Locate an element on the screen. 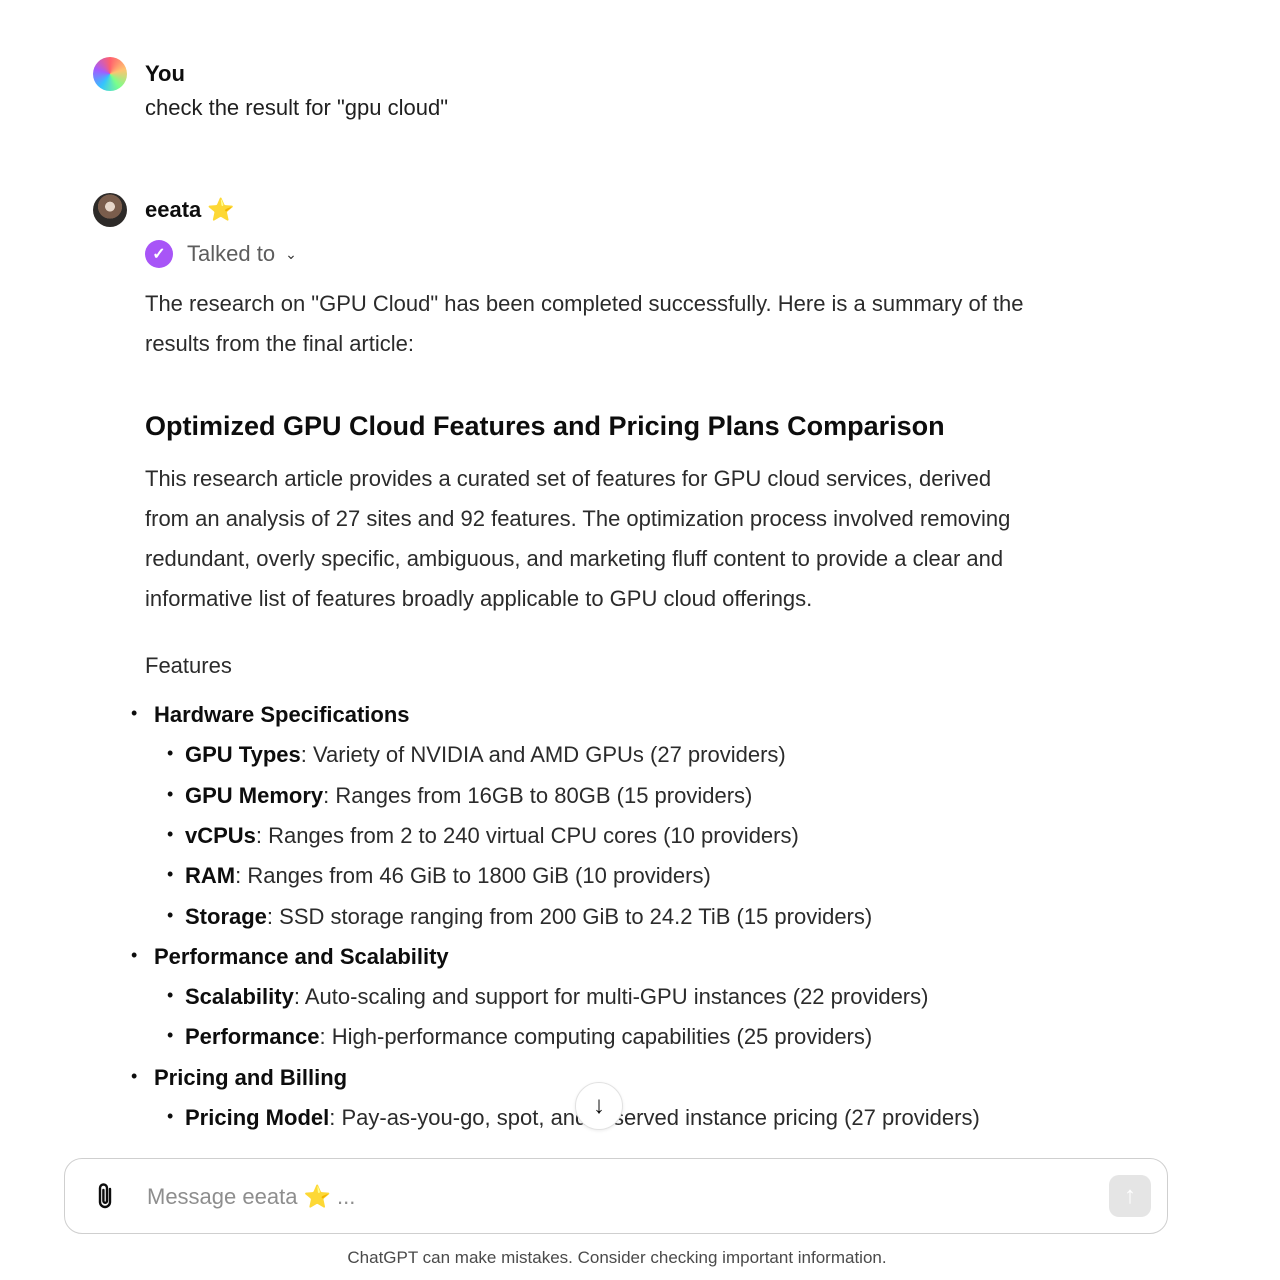 The image size is (1280, 1280). scroll-to-bottom-button: ↓ is located at coordinates (599, 1106).